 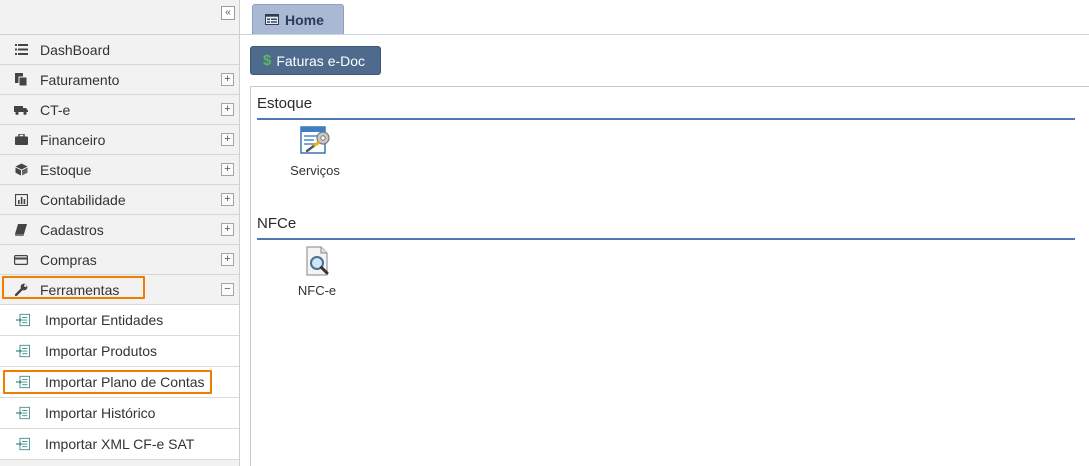 I want to click on dollar-icon: $, so click(x=267, y=60).